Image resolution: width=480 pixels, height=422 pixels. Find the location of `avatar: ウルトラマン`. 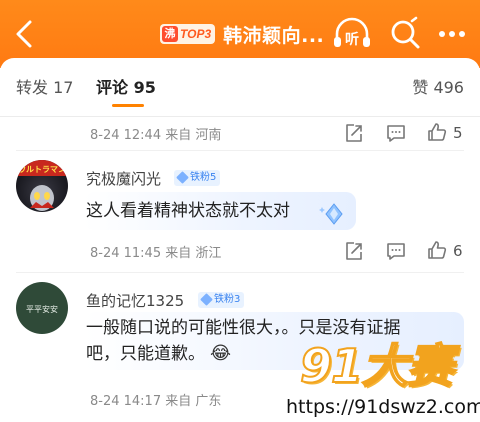

avatar: ウルトラマン is located at coordinates (42, 186).